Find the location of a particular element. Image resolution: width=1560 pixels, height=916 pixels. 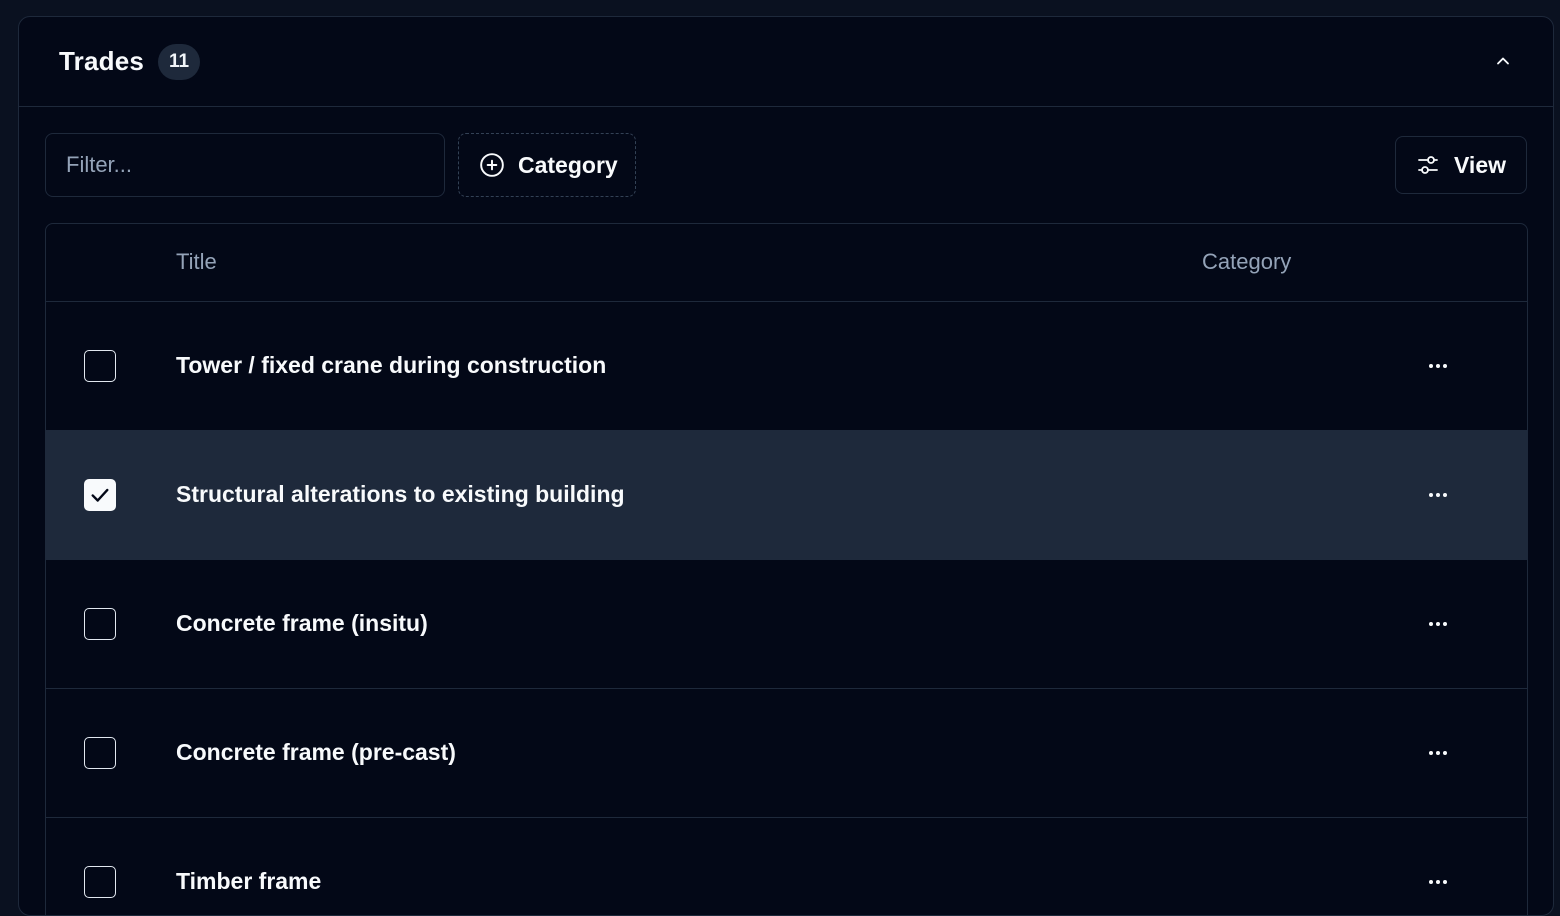

row-title: Concrete frame (insitu) is located at coordinates (302, 623).